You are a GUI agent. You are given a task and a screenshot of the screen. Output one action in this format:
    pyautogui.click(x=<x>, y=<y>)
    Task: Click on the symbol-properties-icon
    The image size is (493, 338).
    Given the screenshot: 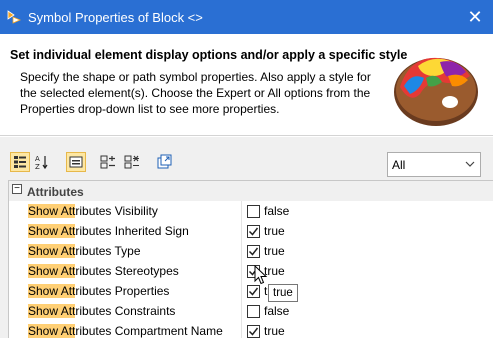 What is the action you would take?
    pyautogui.click(x=14, y=17)
    